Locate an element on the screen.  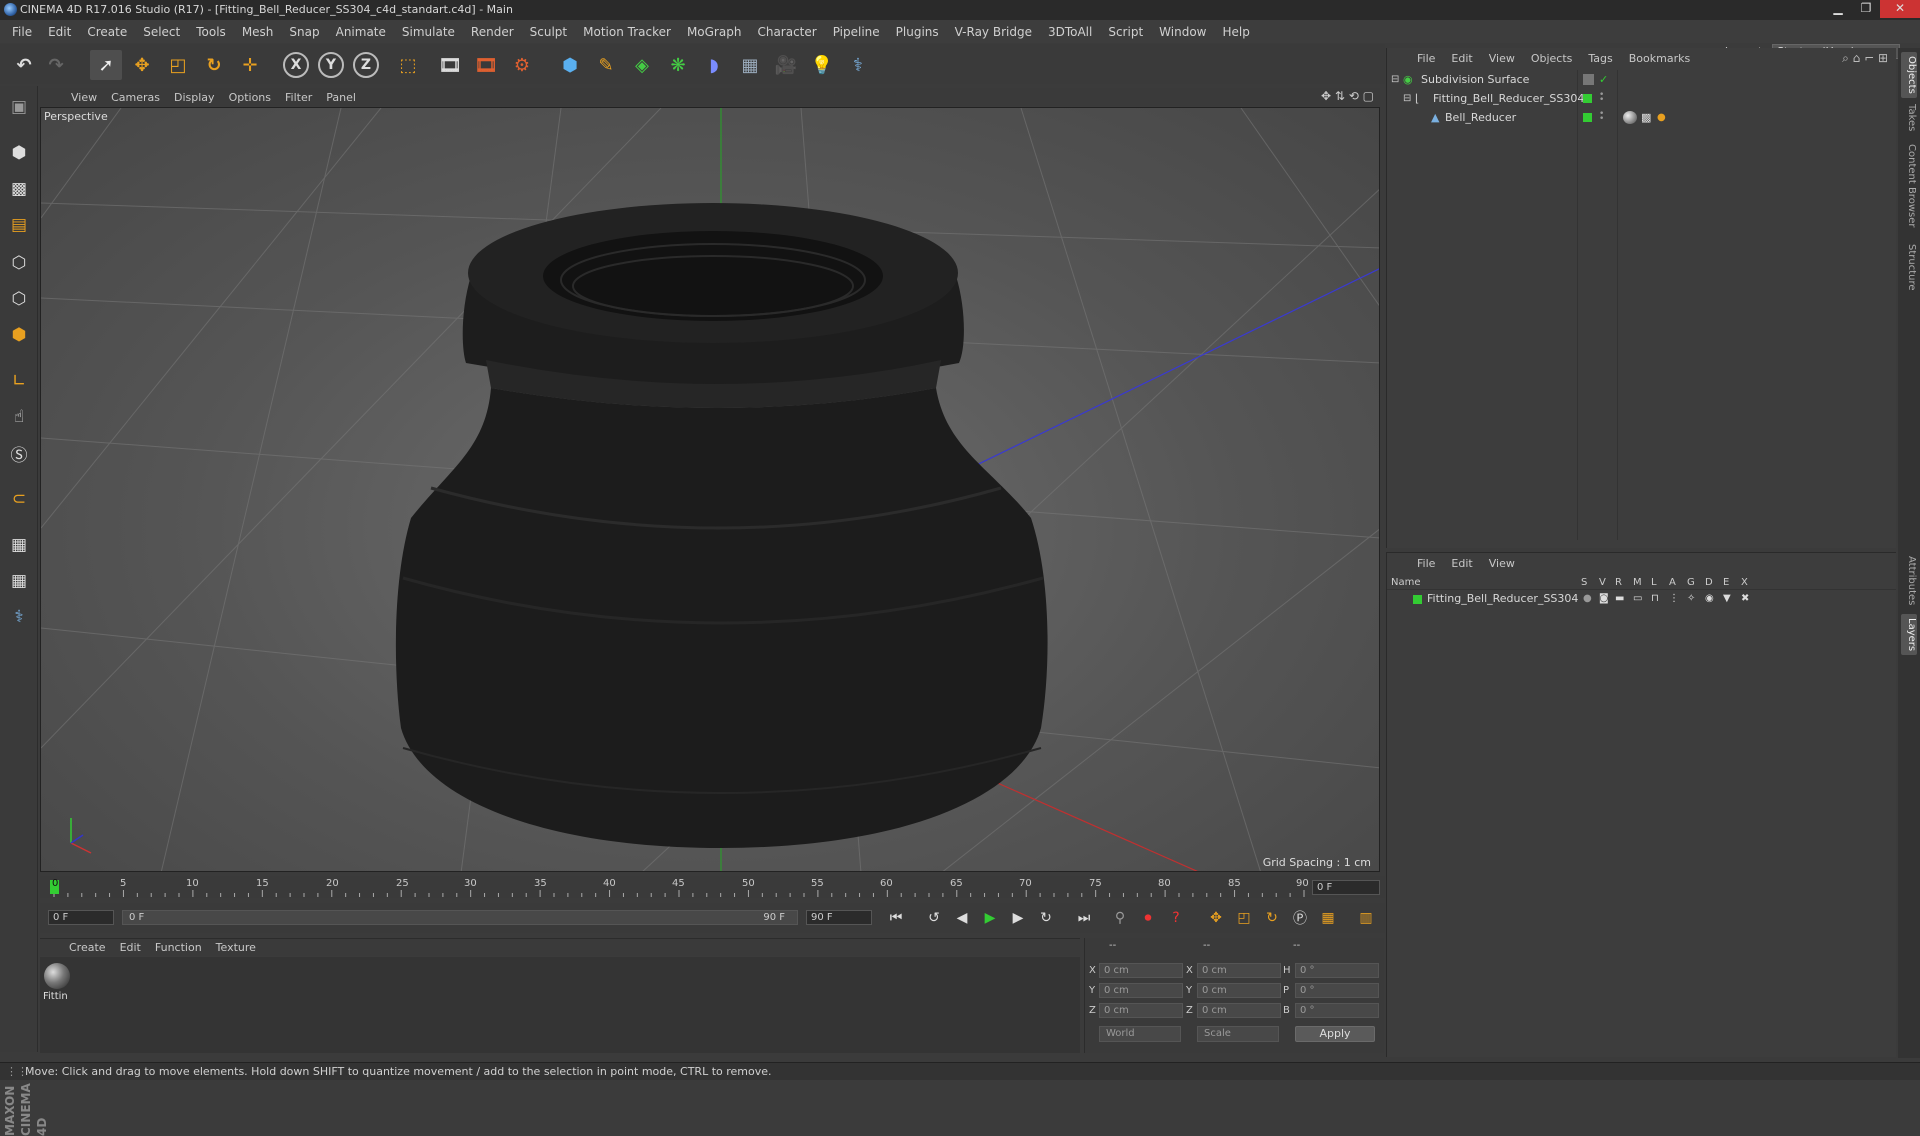
rotation-key-icon: ↻ is located at coordinates (1272, 918).